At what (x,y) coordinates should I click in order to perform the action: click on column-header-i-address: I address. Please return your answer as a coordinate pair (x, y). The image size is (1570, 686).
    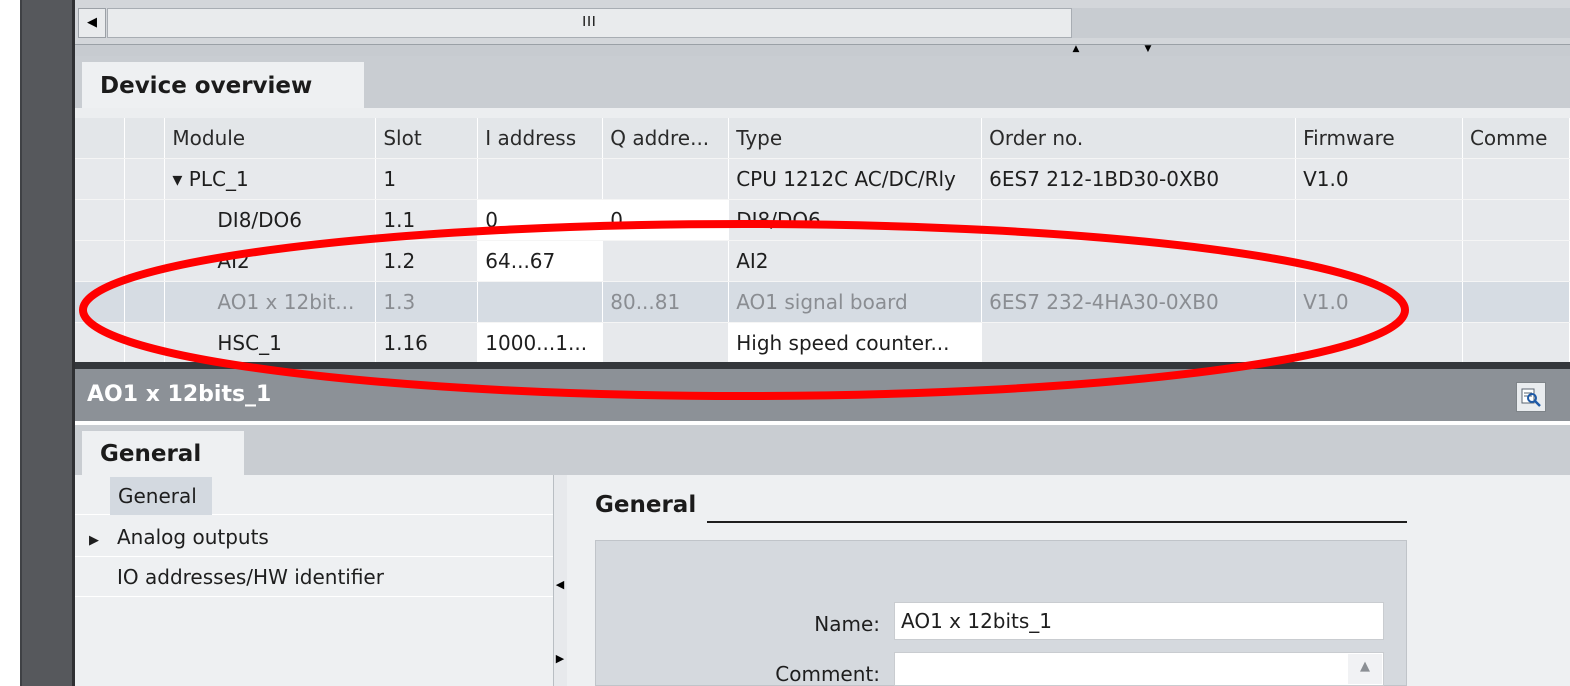
    Looking at the image, I should click on (540, 138).